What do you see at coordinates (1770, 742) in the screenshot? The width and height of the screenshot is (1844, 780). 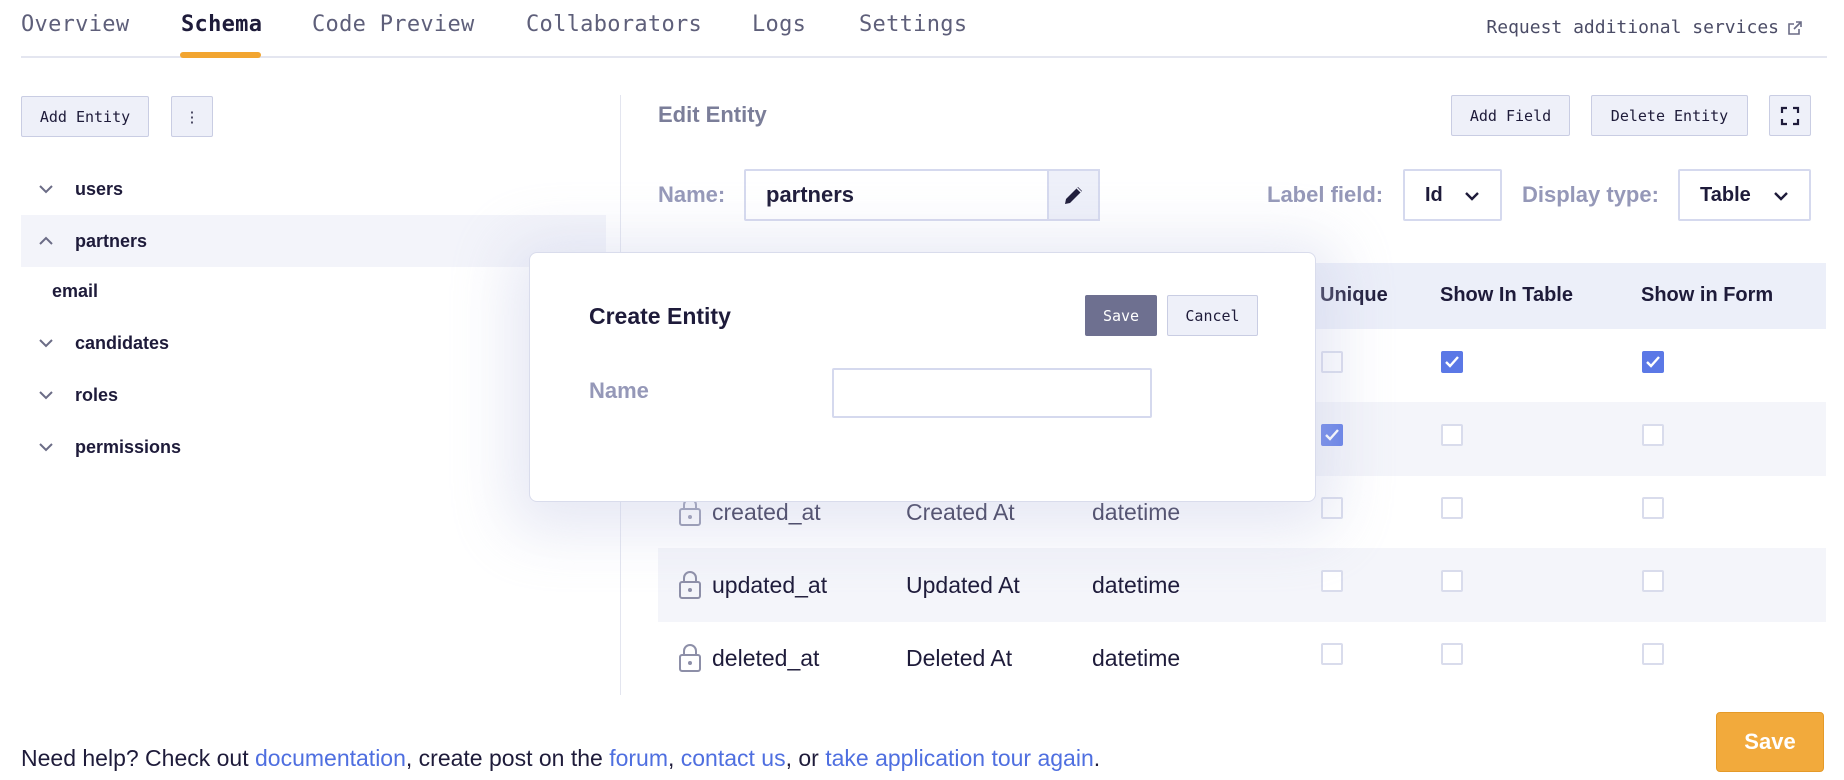 I see `save-button: Save` at bounding box center [1770, 742].